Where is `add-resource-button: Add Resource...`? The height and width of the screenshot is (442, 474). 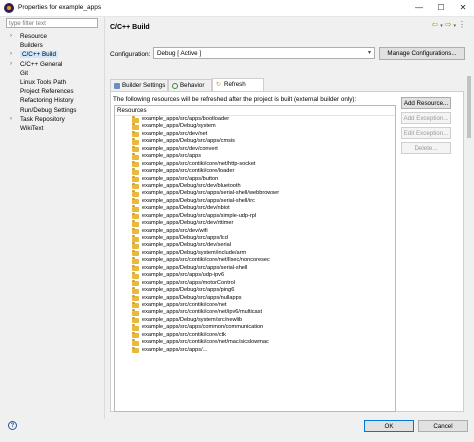 add-resource-button: Add Resource... is located at coordinates (426, 103).